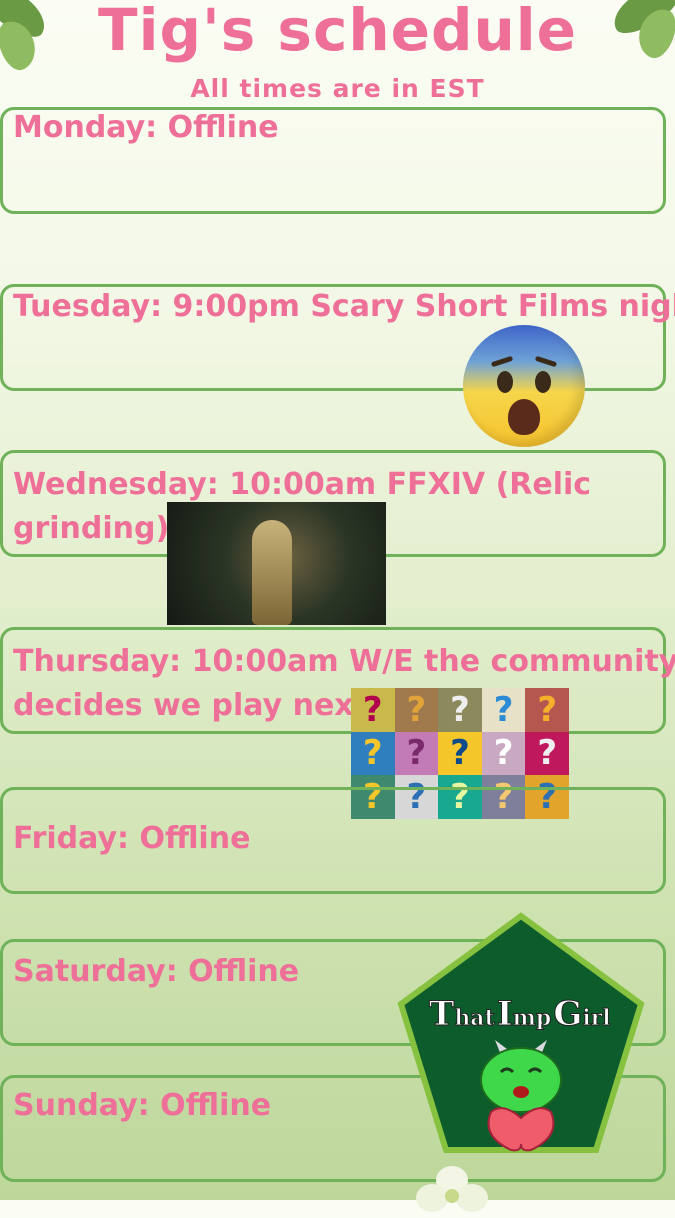 This screenshot has height=1218, width=675. What do you see at coordinates (156, 971) in the screenshot?
I see `saturday-text: Saturday: Offline` at bounding box center [156, 971].